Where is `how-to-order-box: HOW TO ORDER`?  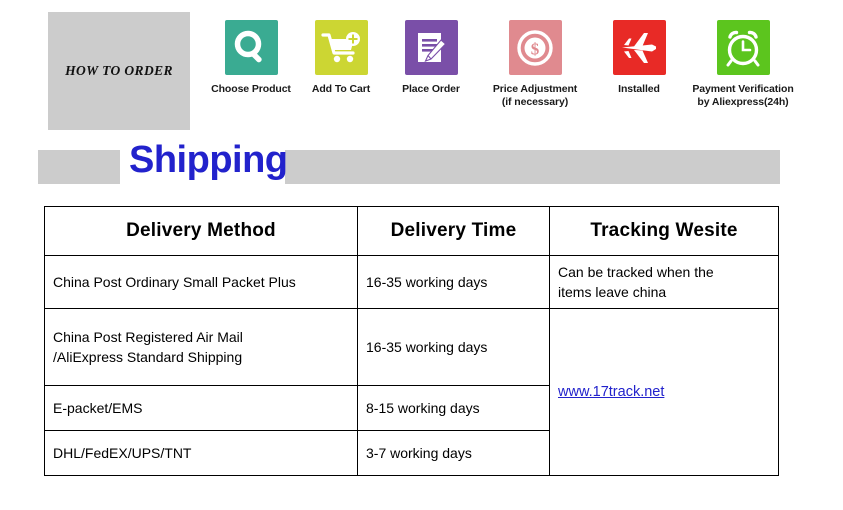
how-to-order-box: HOW TO ORDER is located at coordinates (119, 71).